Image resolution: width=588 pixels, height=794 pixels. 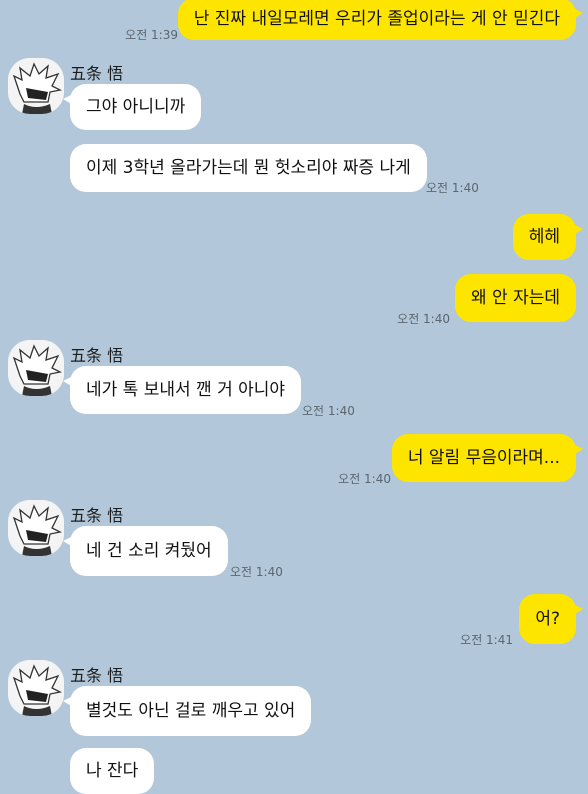 What do you see at coordinates (151, 35) in the screenshot?
I see `message-time: 오전 1:39` at bounding box center [151, 35].